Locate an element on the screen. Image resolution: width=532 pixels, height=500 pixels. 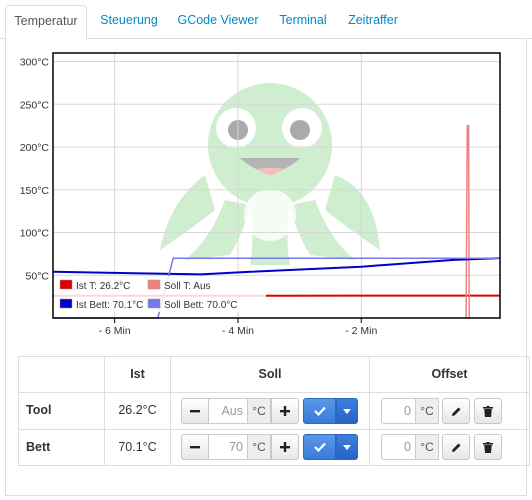
tool-delete-offset-button is located at coordinates (488, 411).